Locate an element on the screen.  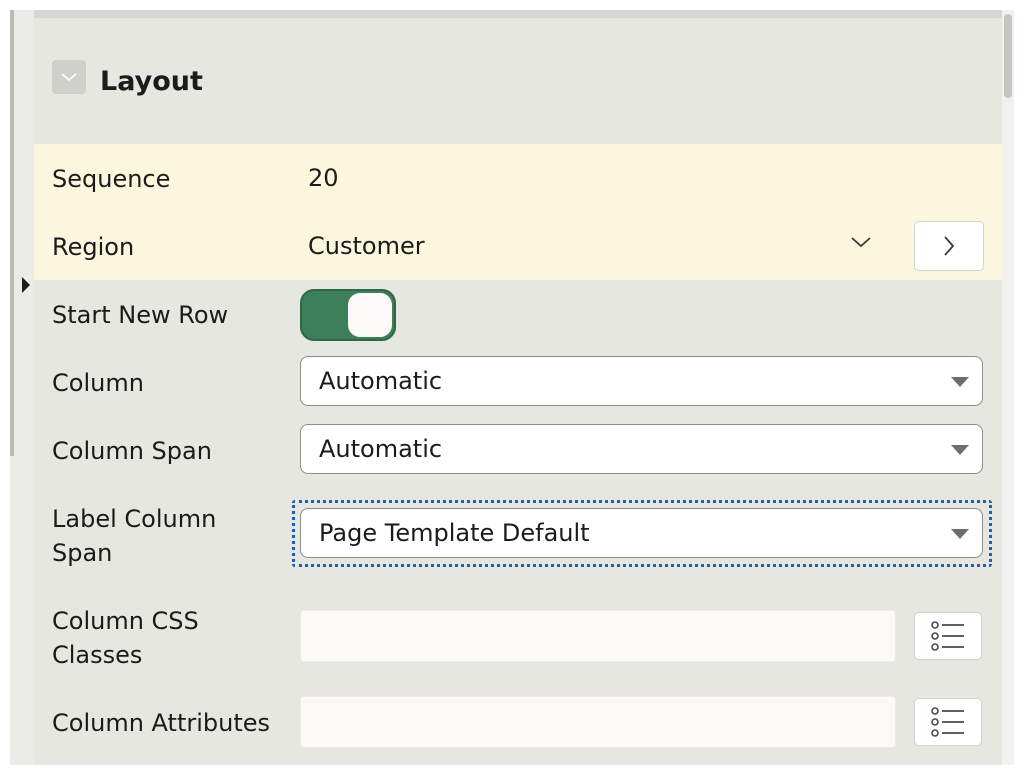
column-css-classes-input is located at coordinates (598, 636).